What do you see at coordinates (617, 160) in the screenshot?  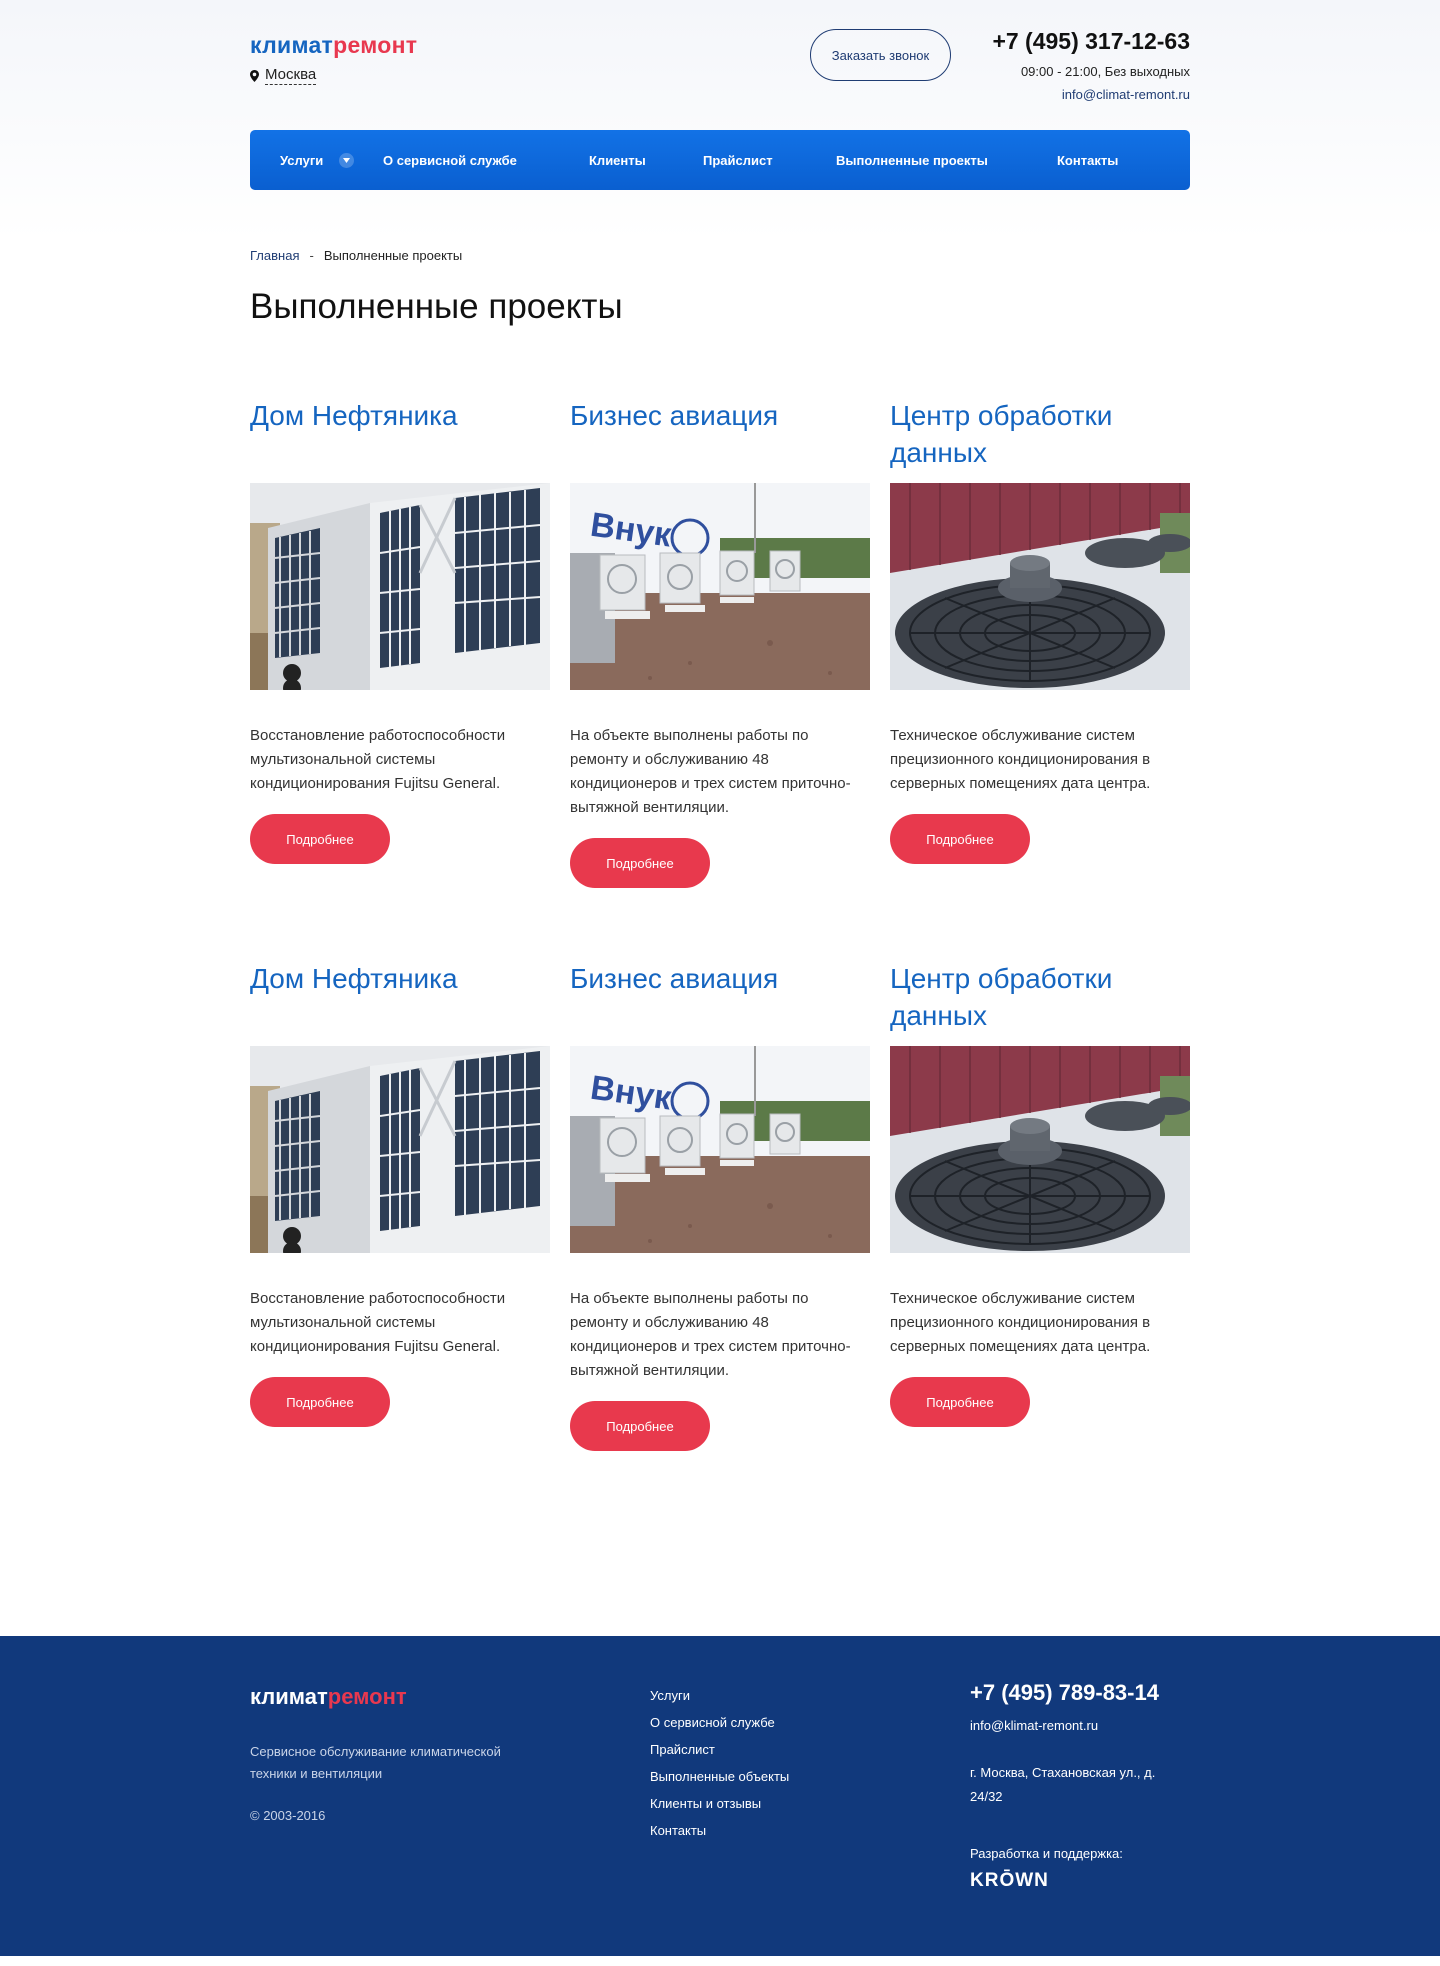 I see `nav-item-clients: Клиенты` at bounding box center [617, 160].